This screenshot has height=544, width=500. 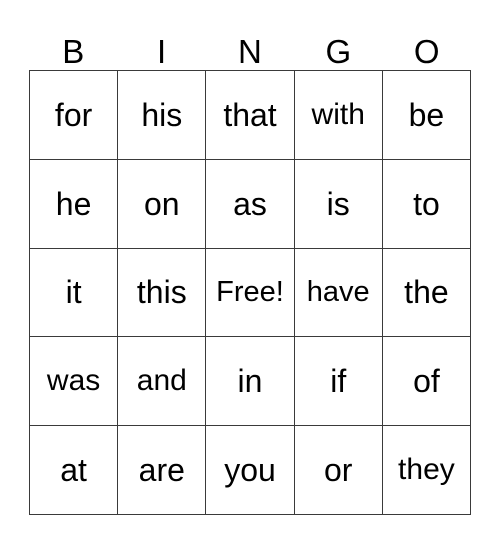 I want to click on bingo-cell: of, so click(x=427, y=382).